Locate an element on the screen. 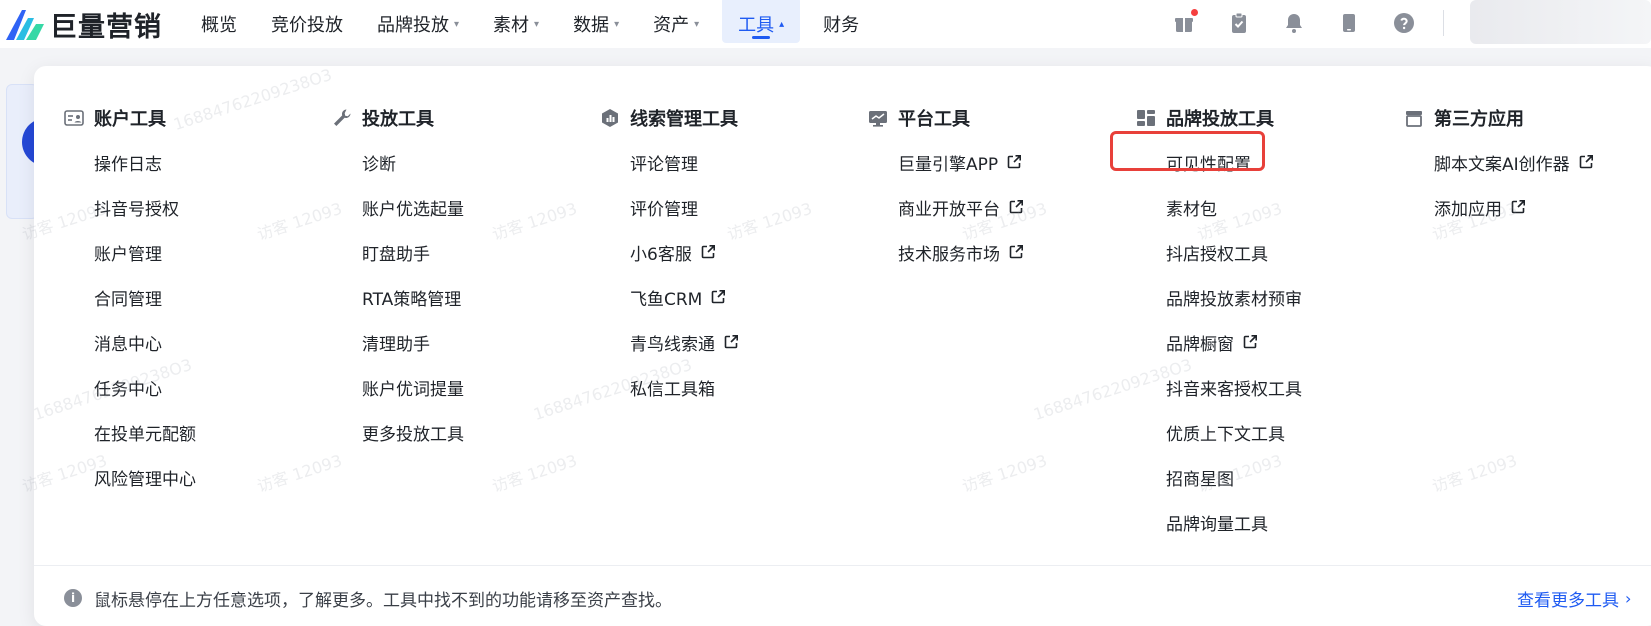 The width and height of the screenshot is (1651, 626). menu-item-label: 操作日志 is located at coordinates (128, 164).